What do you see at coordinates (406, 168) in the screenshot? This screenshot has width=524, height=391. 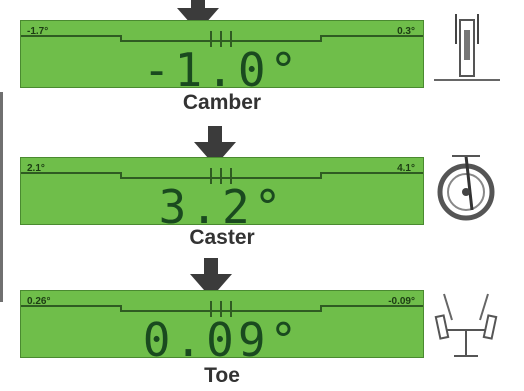 I see `caster-max-label: 4.1°` at bounding box center [406, 168].